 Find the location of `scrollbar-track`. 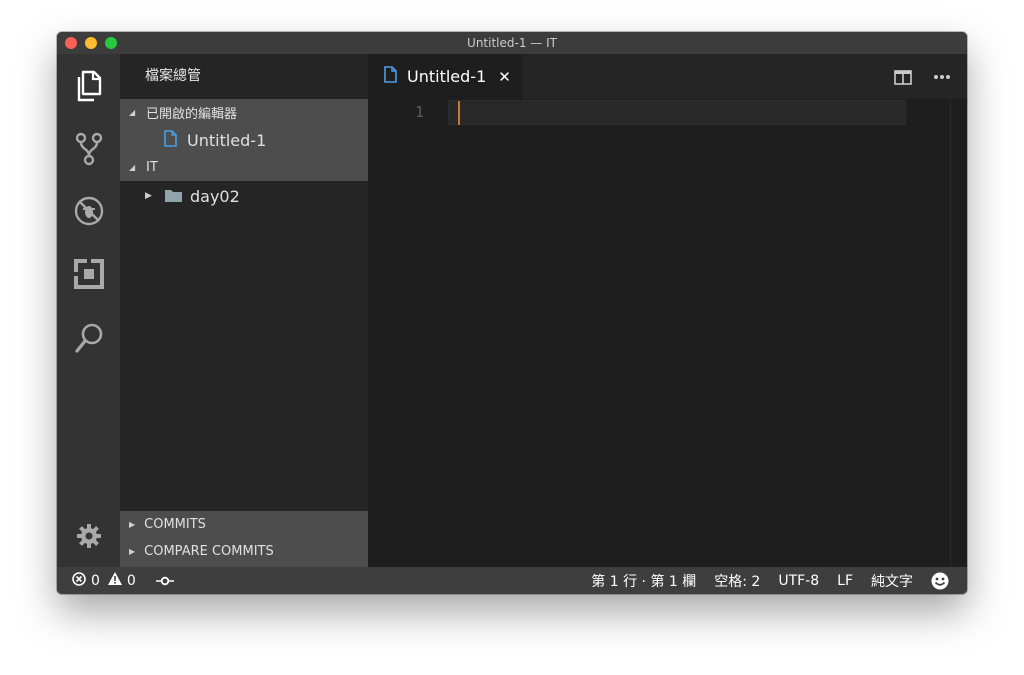

scrollbar-track is located at coordinates (950, 333).